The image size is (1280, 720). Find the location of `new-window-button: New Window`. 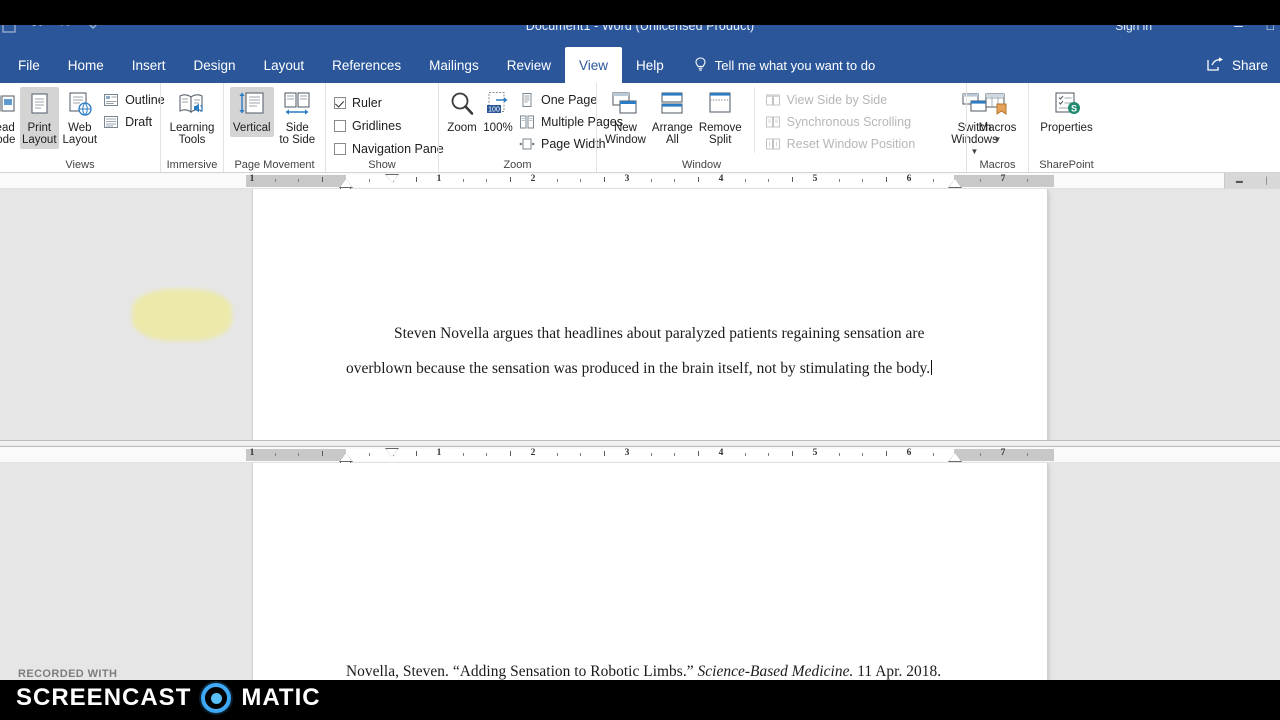

new-window-button: New Window is located at coordinates (625, 118).